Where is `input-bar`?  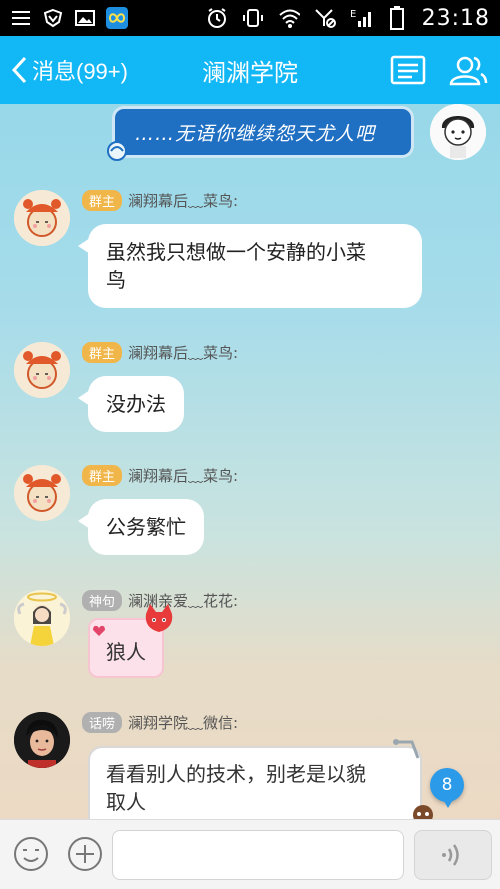
input-bar is located at coordinates (250, 854).